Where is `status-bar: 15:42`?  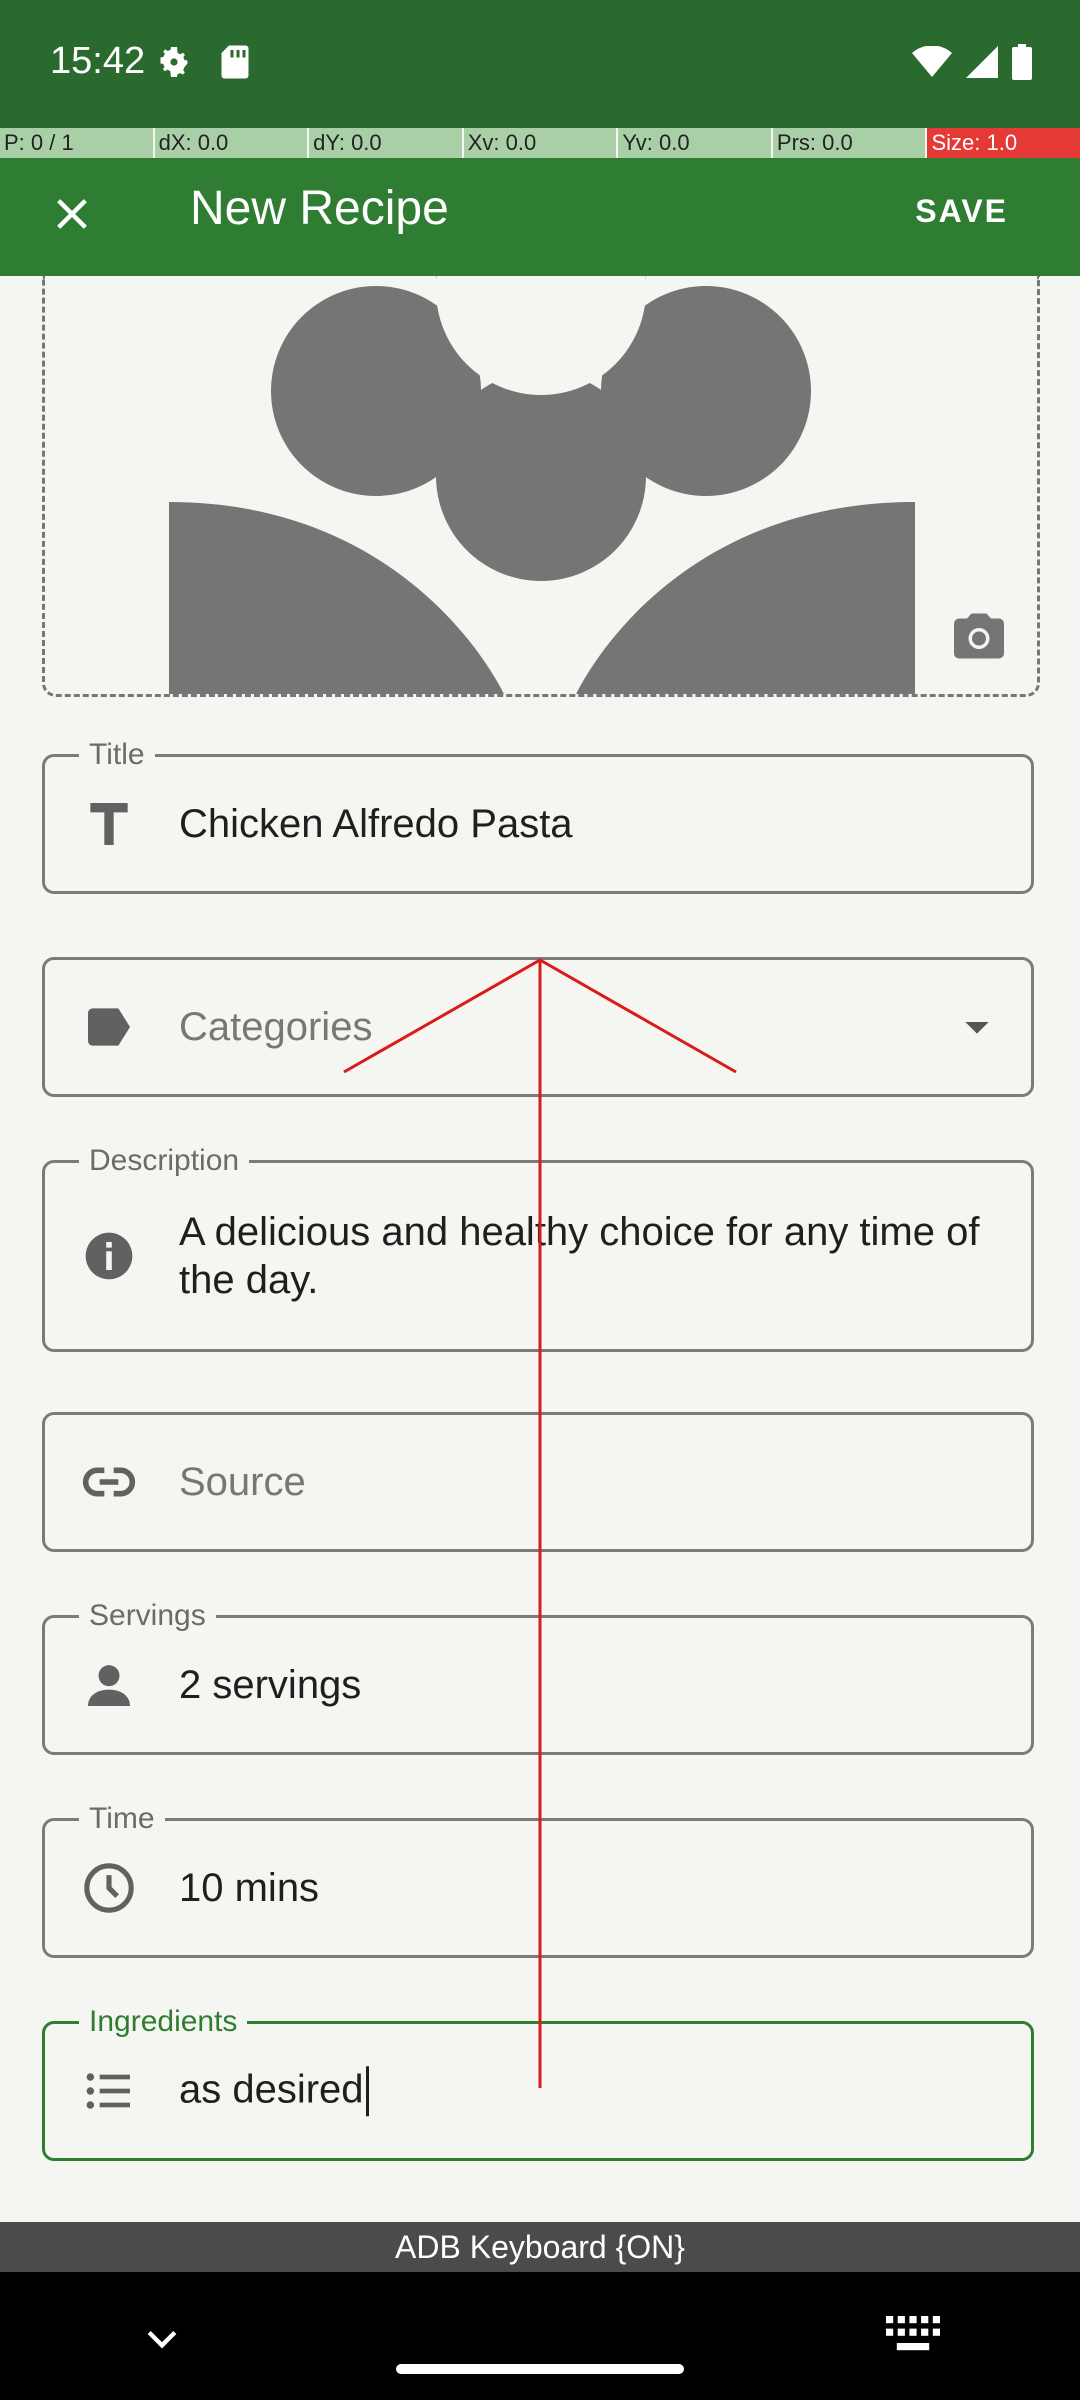 status-bar: 15:42 is located at coordinates (540, 64).